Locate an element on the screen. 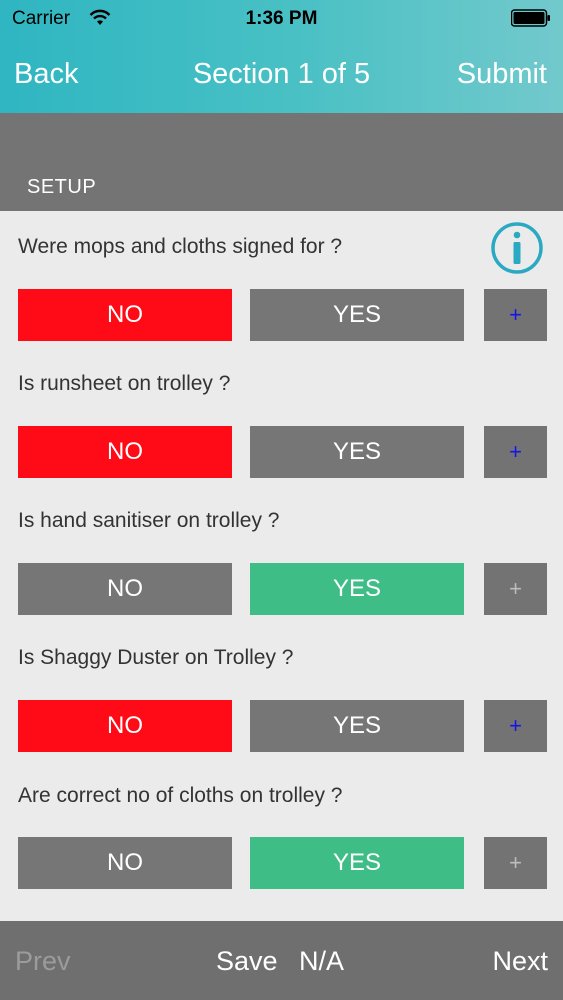  question-text: Were mops and cloths signed for ? is located at coordinates (180, 246).